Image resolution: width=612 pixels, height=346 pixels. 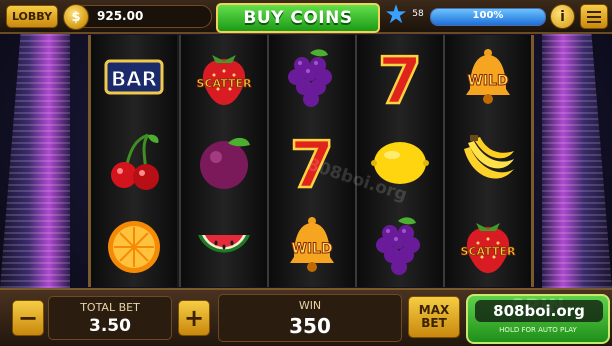 I want to click on level-star-icon: ★, so click(x=396, y=15).